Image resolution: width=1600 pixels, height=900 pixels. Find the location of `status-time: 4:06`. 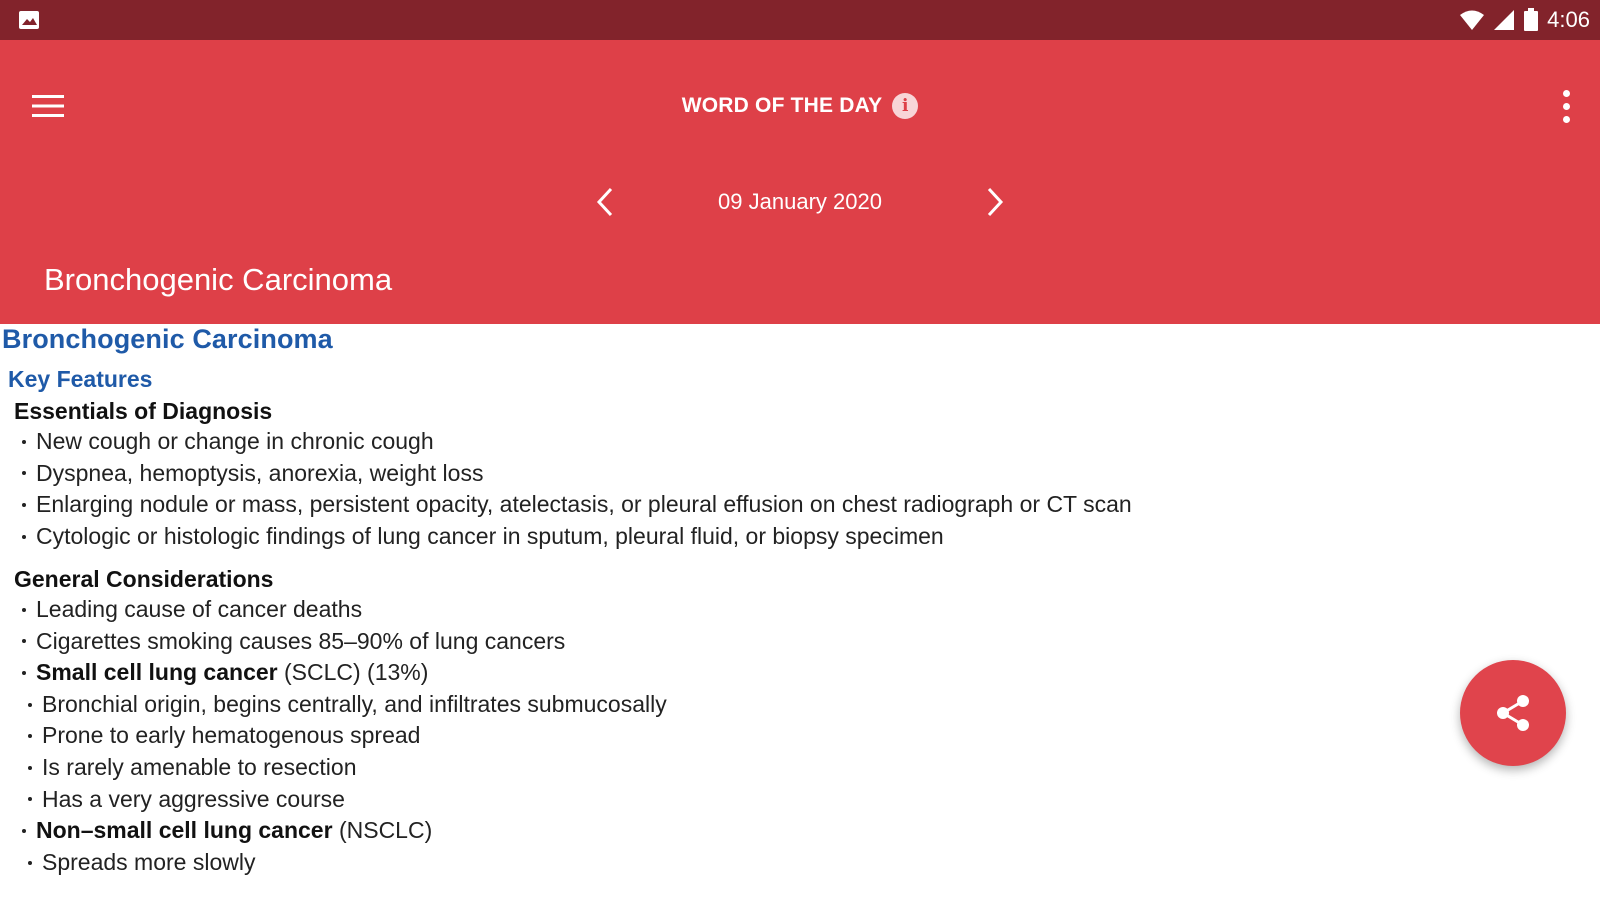

status-time: 4:06 is located at coordinates (1568, 19).